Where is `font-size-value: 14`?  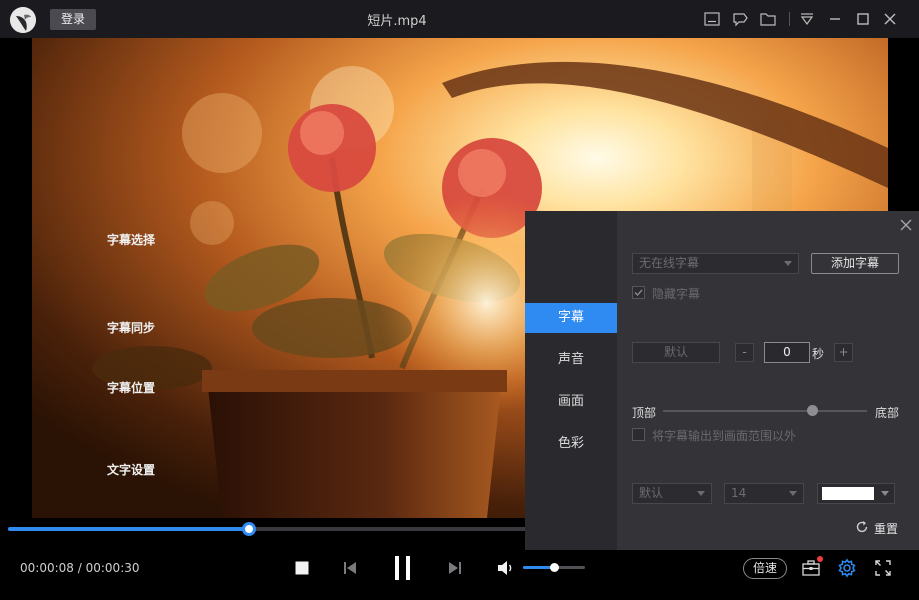 font-size-value: 14 is located at coordinates (739, 493).